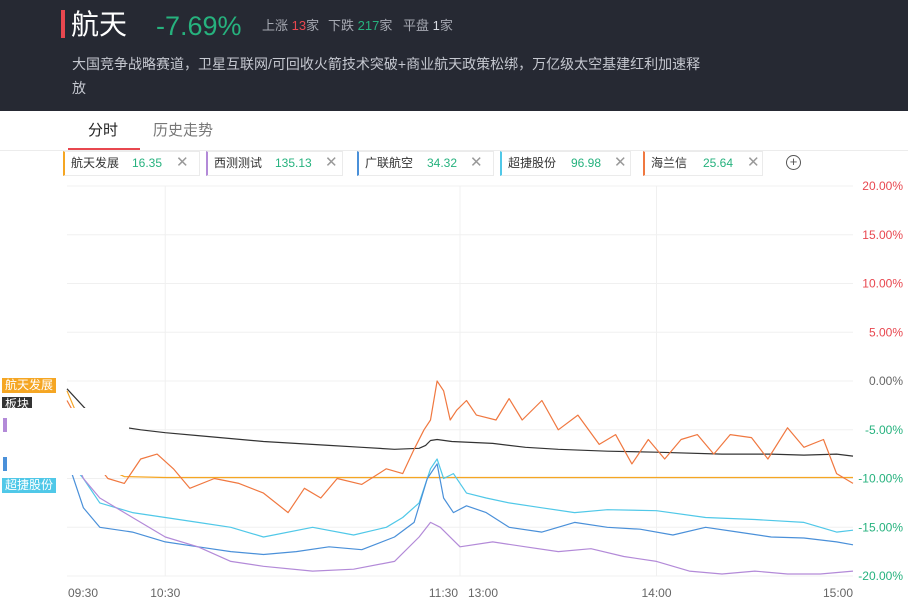  What do you see at coordinates (65, 441) in the screenshot?
I see `tag-cover` at bounding box center [65, 441].